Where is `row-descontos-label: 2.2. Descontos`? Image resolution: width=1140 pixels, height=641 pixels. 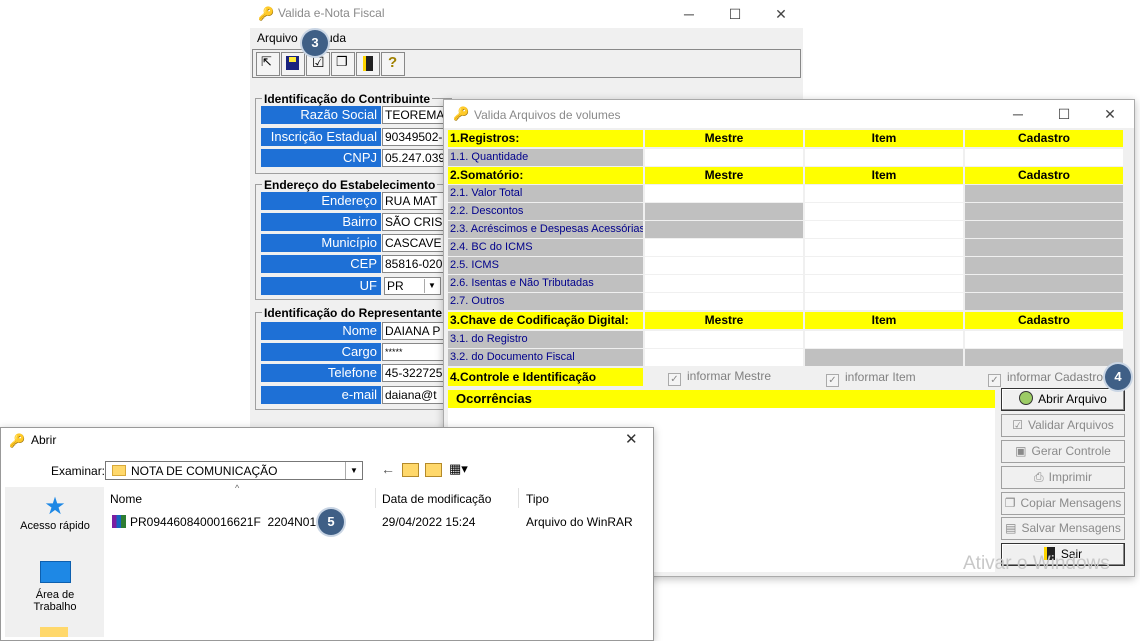 row-descontos-label: 2.2. Descontos is located at coordinates (545, 211).